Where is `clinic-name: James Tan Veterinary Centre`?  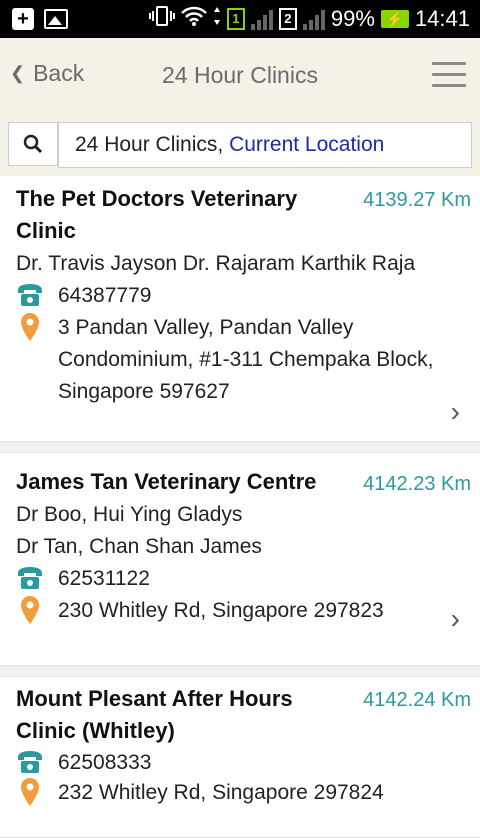
clinic-name: James Tan Veterinary Centre is located at coordinates (166, 481).